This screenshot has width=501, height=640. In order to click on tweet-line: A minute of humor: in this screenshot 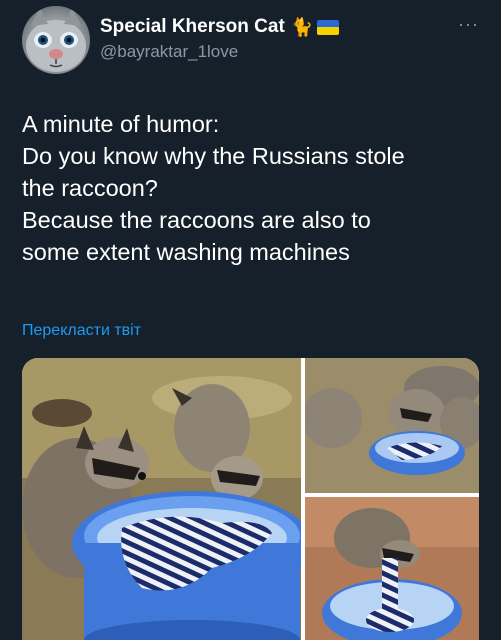, I will do `click(121, 124)`.